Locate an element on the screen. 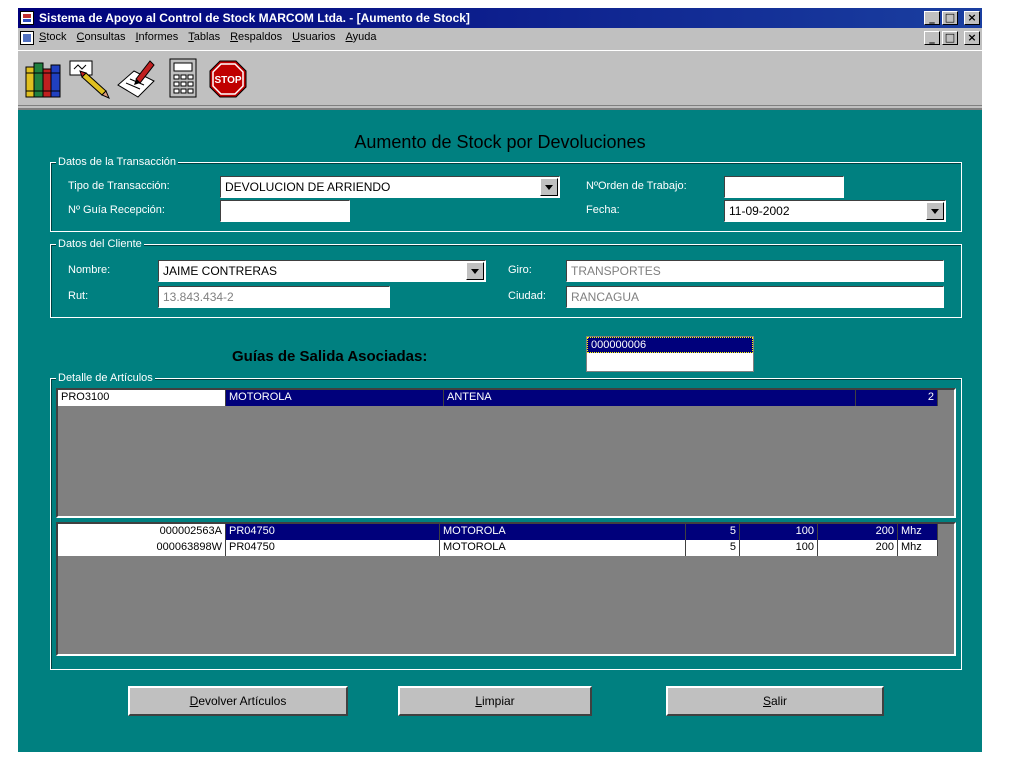 This screenshot has height=768, width=1024. menu-stock: Stock is located at coordinates (53, 37).